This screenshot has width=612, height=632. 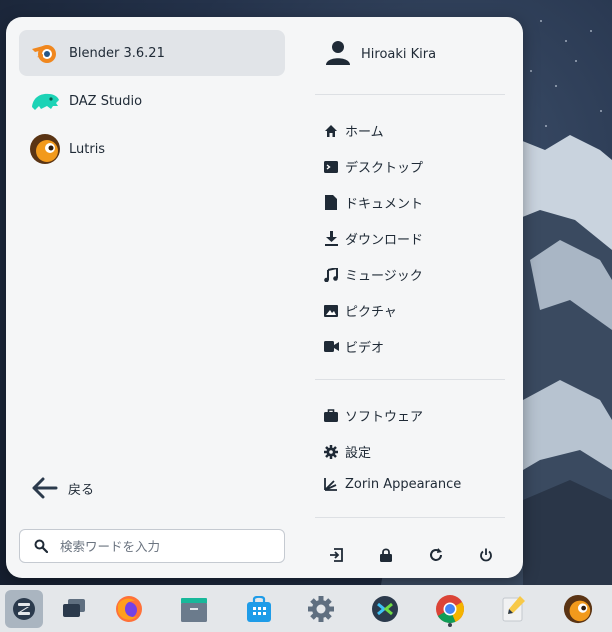 I want to click on log-out-button, so click(x=336, y=555).